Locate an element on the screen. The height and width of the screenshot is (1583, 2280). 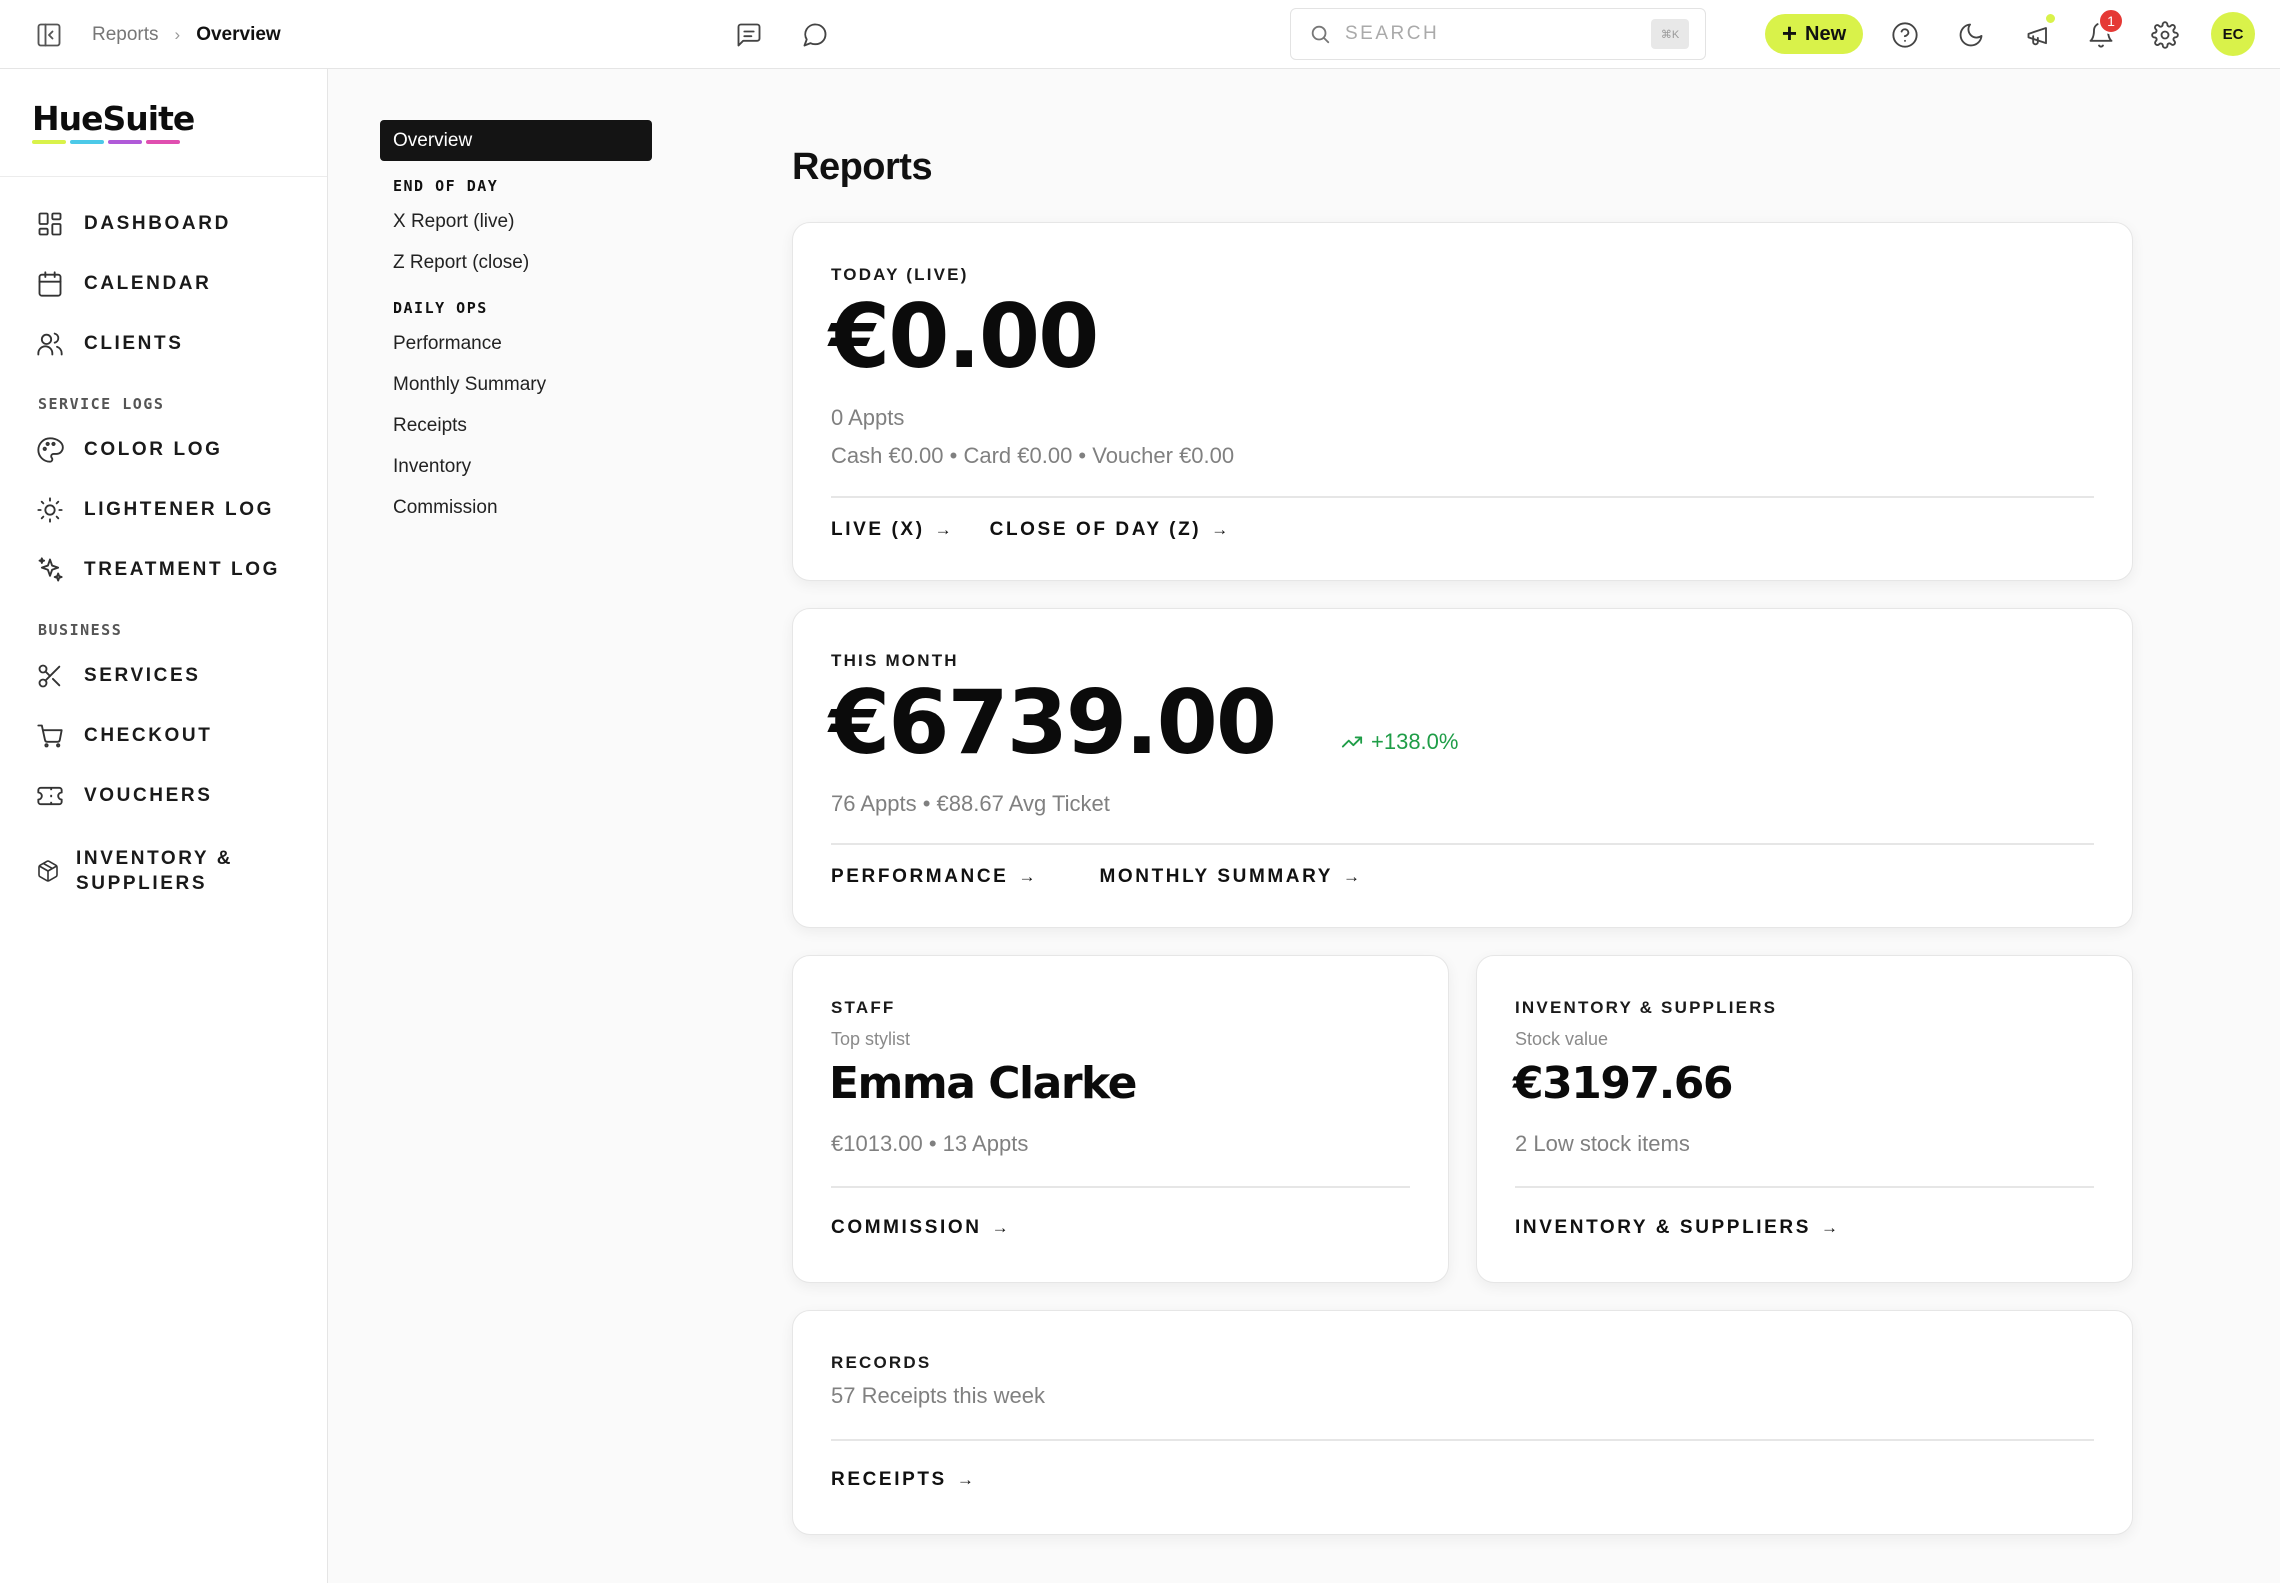
sidebar-item-label: TREATMENT LOG is located at coordinates (182, 569).